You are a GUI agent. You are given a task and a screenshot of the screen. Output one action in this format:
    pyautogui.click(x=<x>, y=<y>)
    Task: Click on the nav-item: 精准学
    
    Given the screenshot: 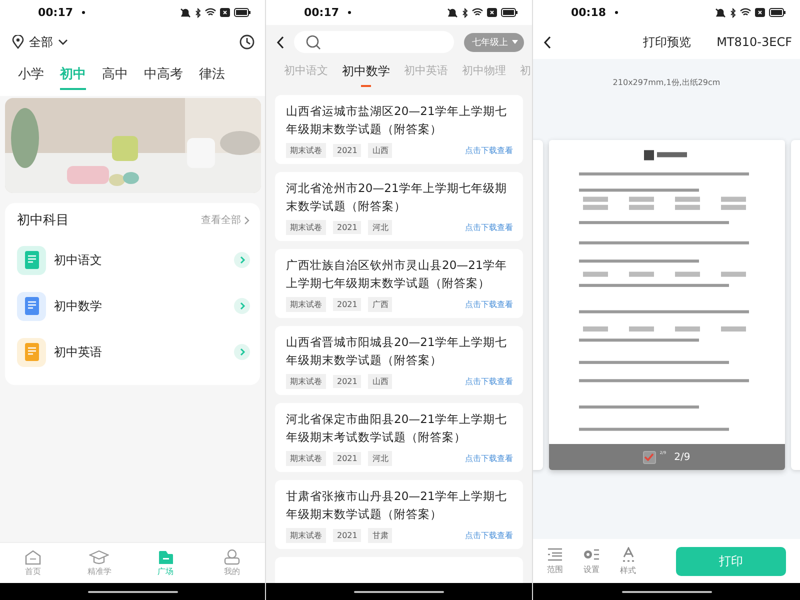 What is the action you would take?
    pyautogui.click(x=99, y=571)
    